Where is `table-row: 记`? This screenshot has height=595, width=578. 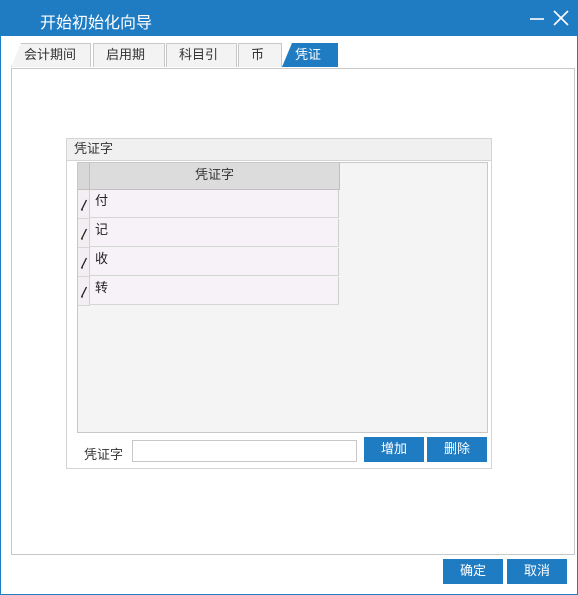 table-row: 记 is located at coordinates (209, 233).